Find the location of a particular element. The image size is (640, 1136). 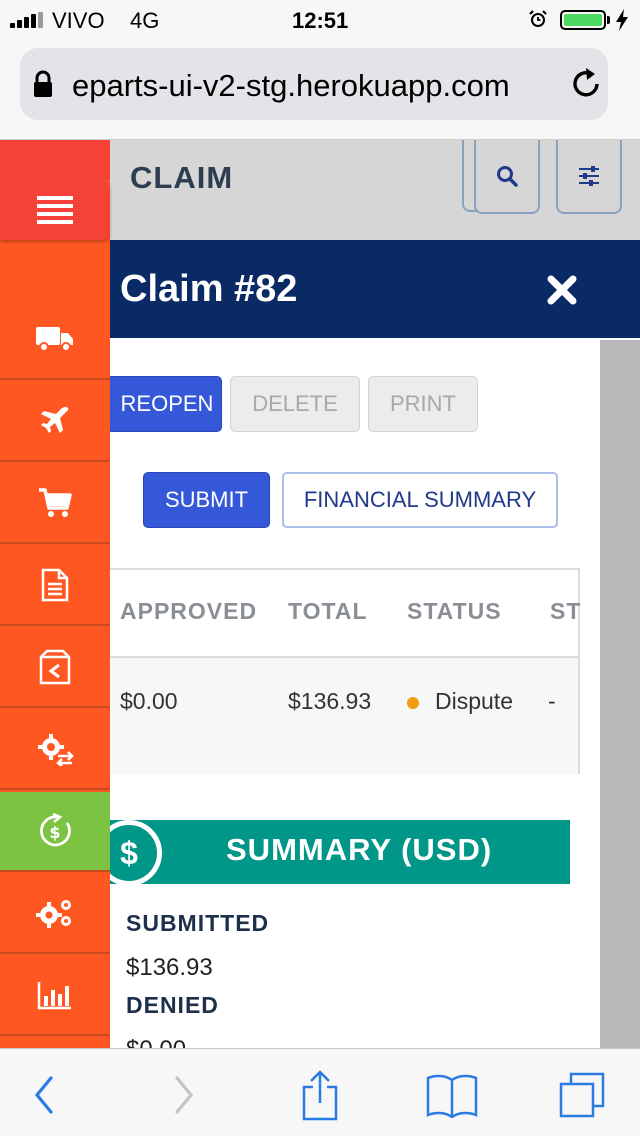

column-total: TOTAL is located at coordinates (328, 611).